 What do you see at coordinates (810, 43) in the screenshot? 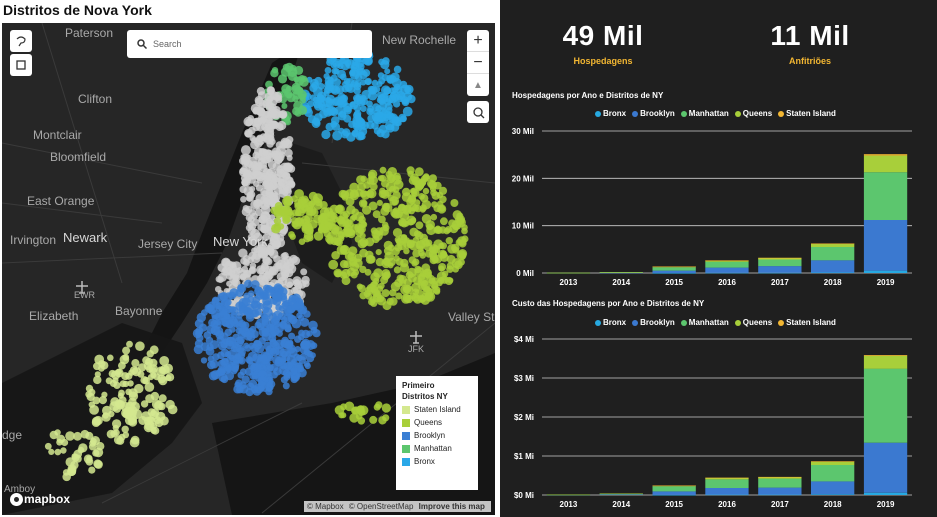
I see `kpi-anfitrioes: 11 Mil Anfitriões` at bounding box center [810, 43].